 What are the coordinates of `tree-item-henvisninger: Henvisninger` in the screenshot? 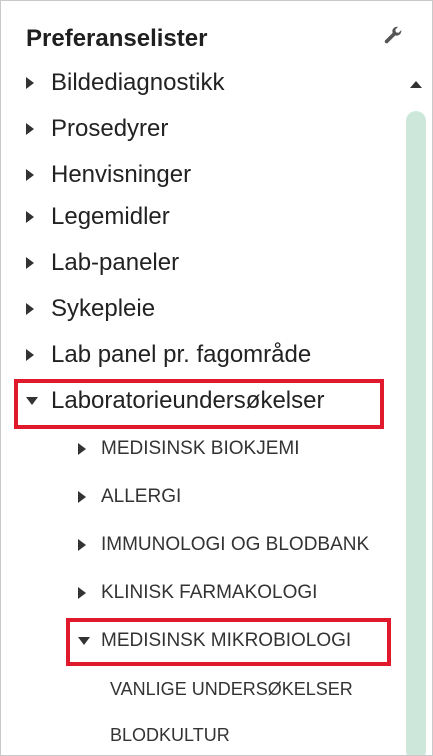 It's located at (108, 175).